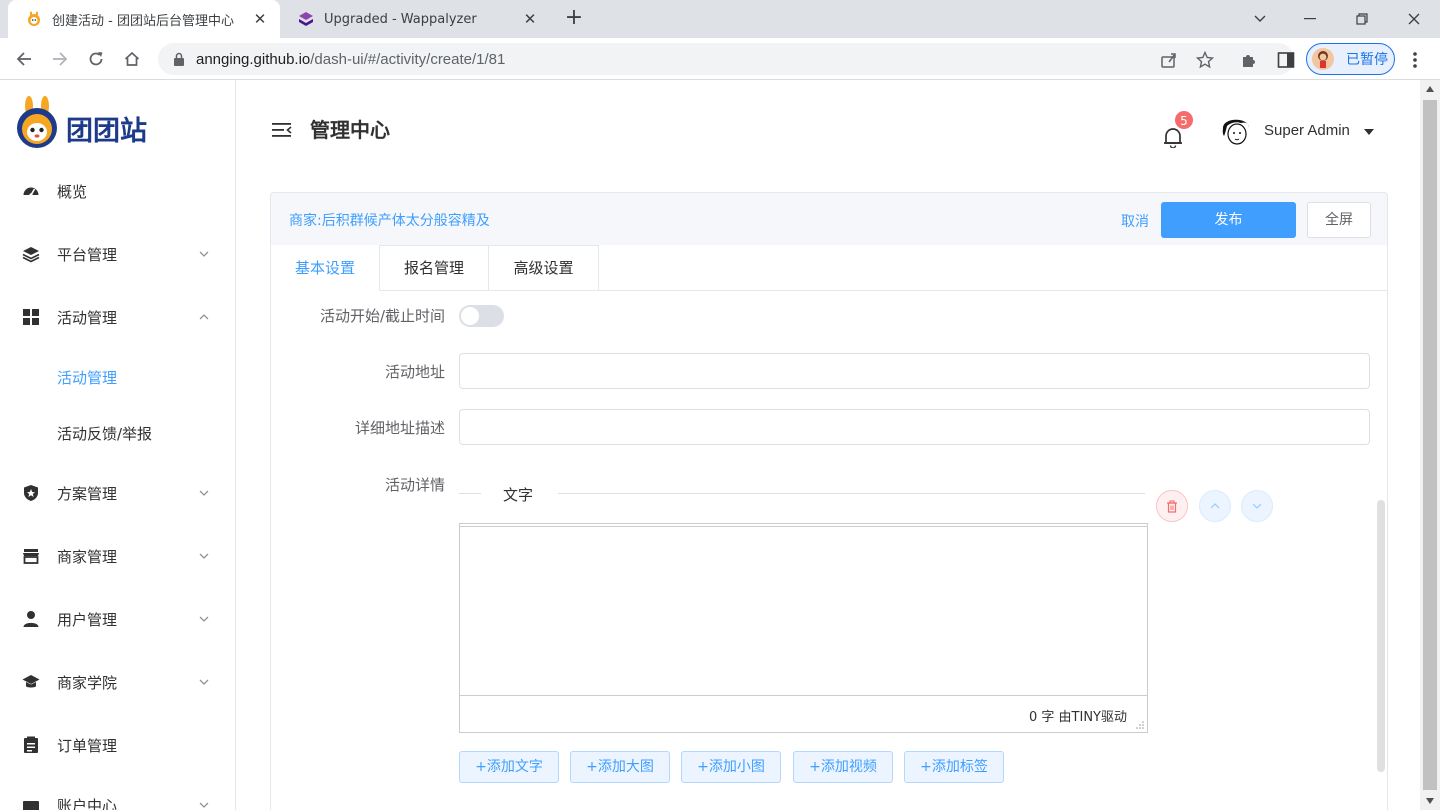 This screenshot has width=1440, height=810. Describe the element at coordinates (87, 682) in the screenshot. I see `sidebar-item-label: 商家学院` at that location.